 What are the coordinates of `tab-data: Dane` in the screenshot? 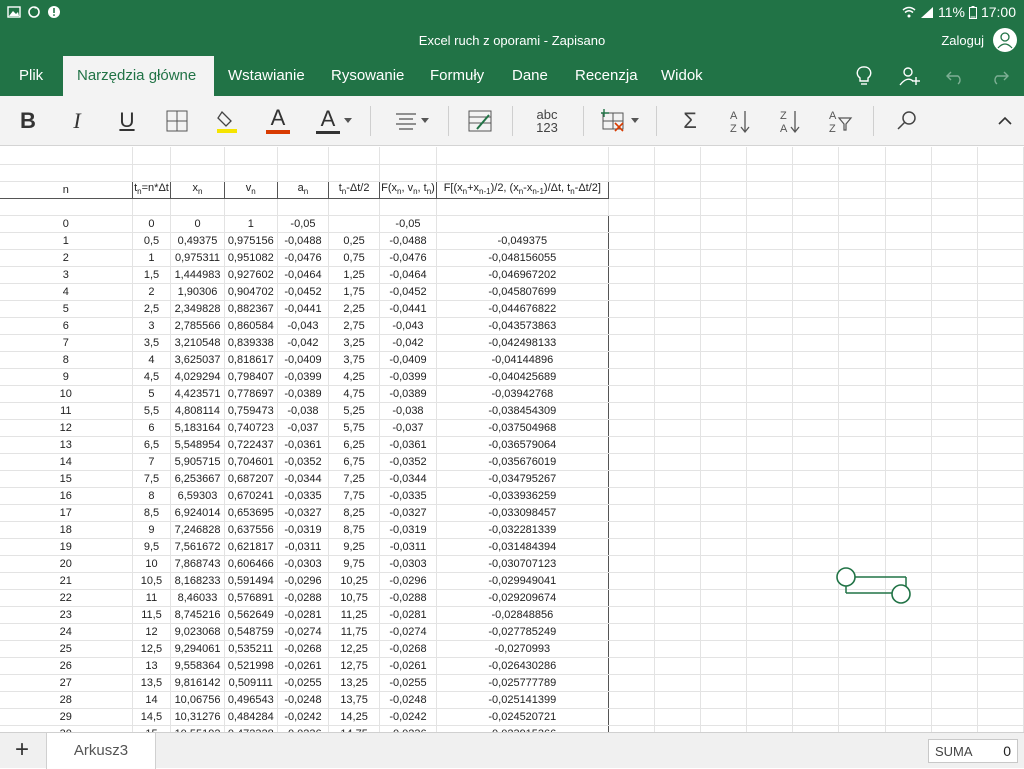 It's located at (530, 76).